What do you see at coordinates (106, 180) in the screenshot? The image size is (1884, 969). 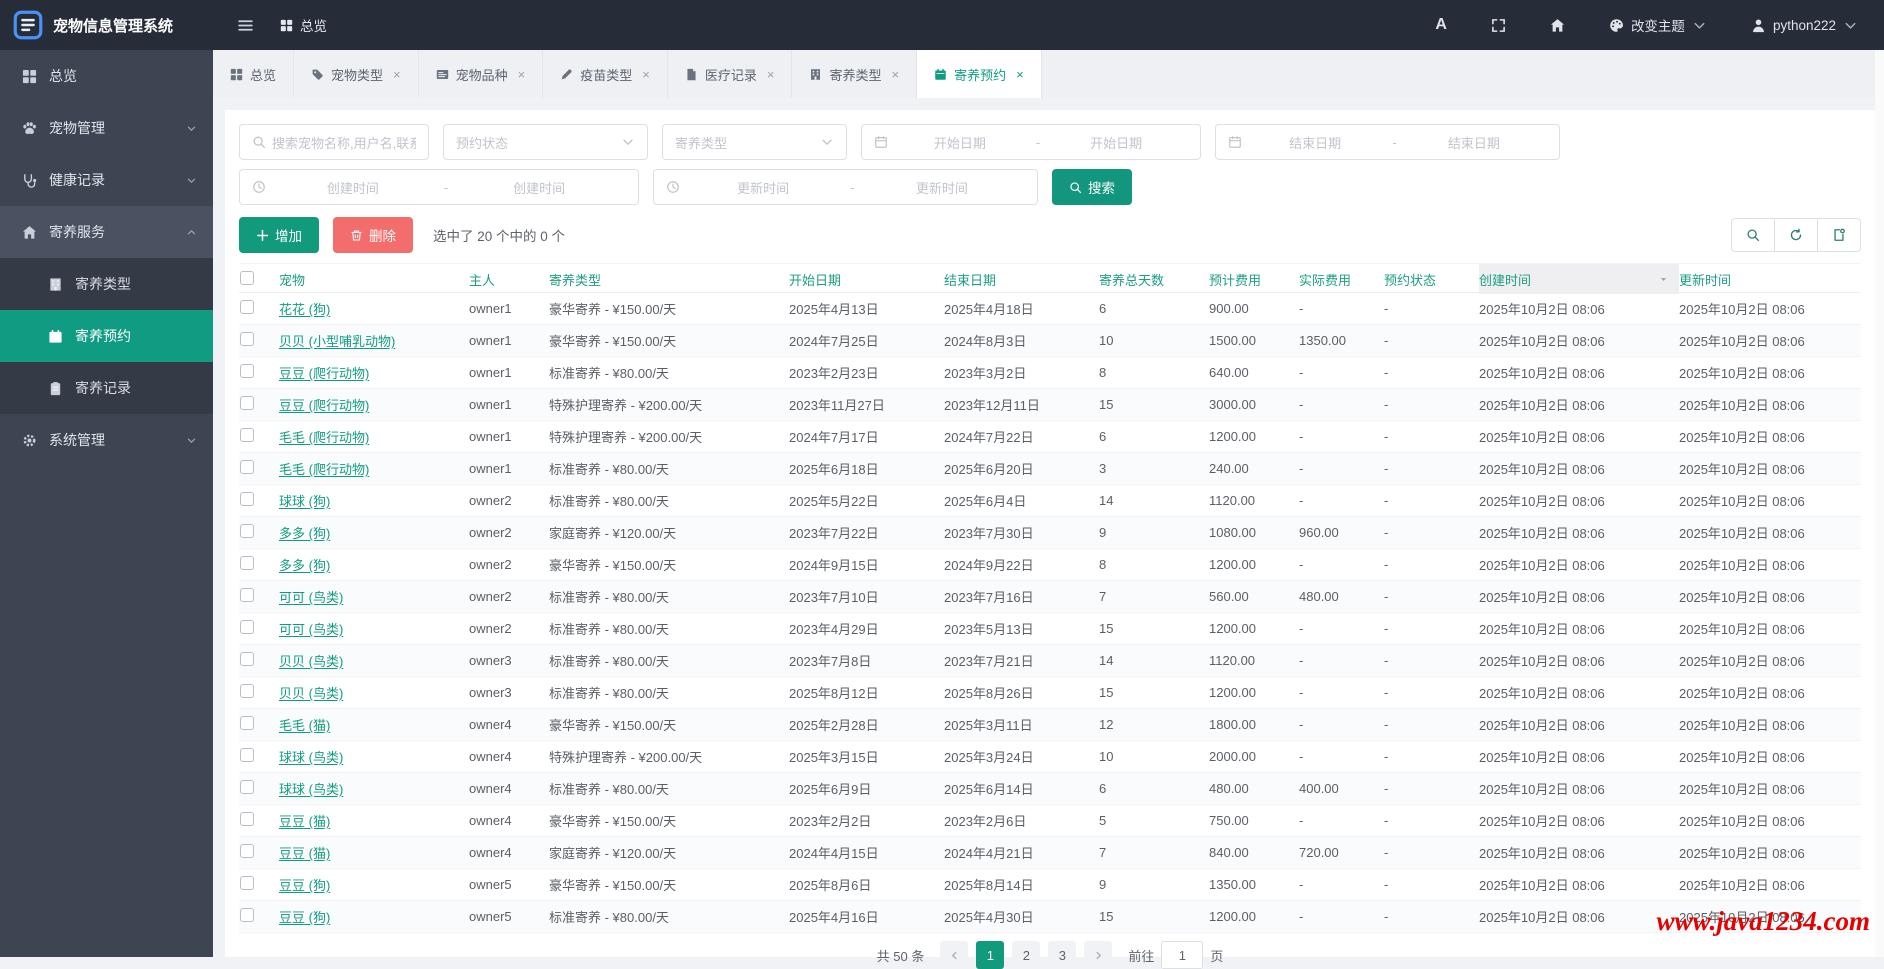 I see `sidebar-item-health-records: 健康记录` at bounding box center [106, 180].